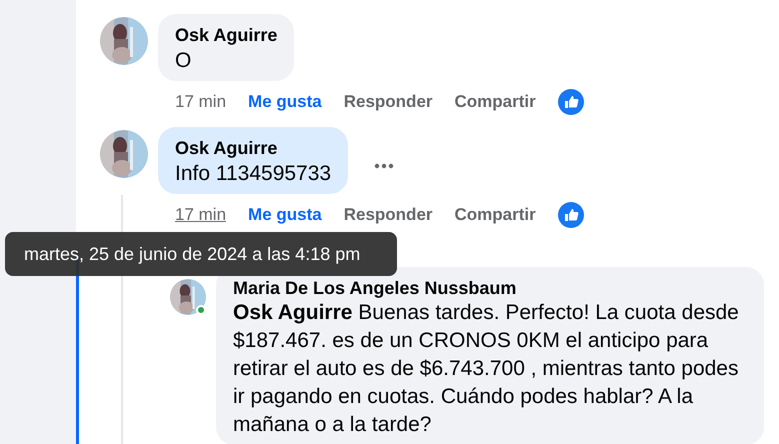  Describe the element at coordinates (253, 174) in the screenshot. I see `comment-text: Info 1134595733` at that location.